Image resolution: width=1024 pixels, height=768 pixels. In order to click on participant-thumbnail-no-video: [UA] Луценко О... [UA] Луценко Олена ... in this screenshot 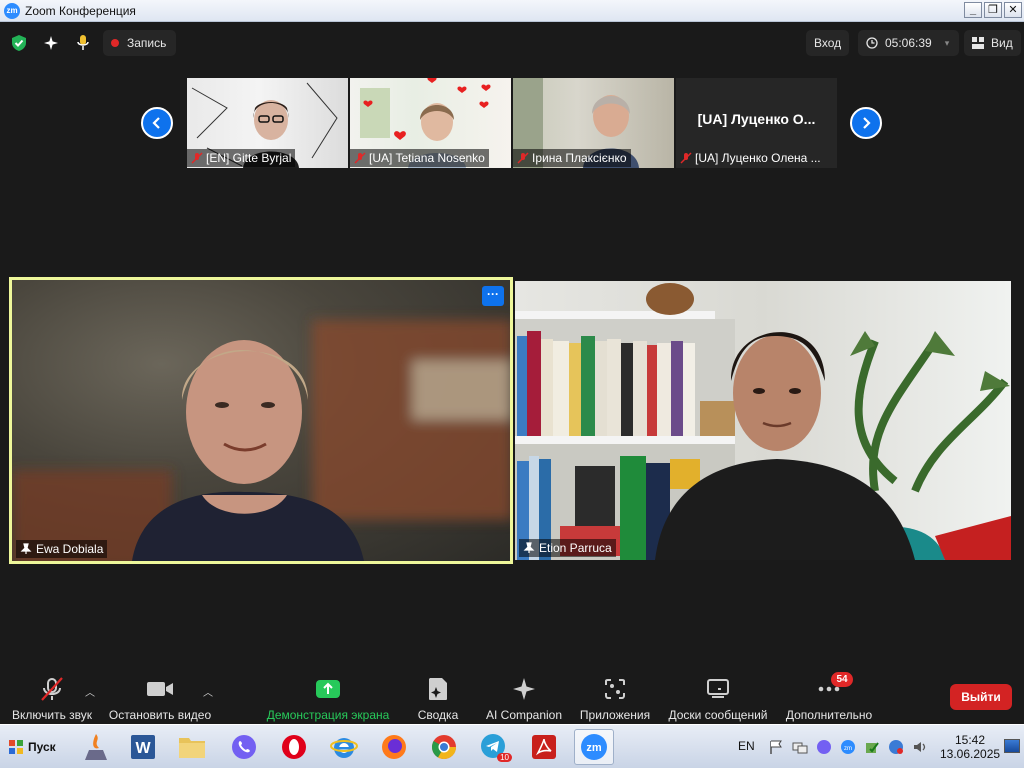, I will do `click(756, 123)`.